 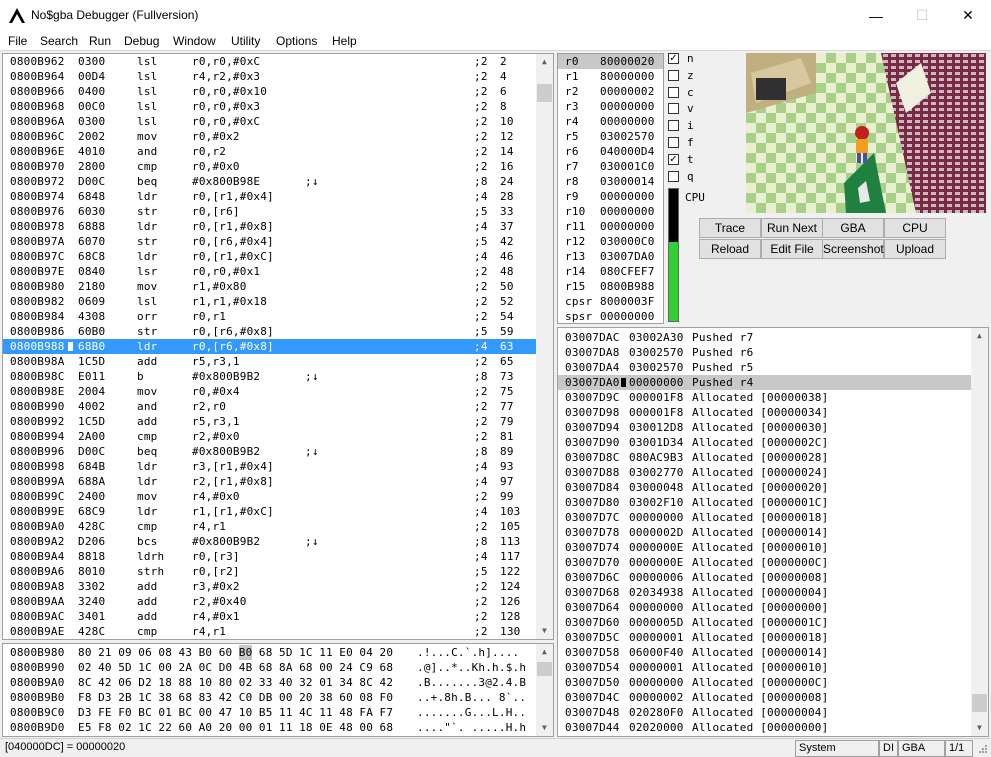 I want to click on disasm-row: 0800B96A 0300 lsl r0,r0,#0xC ;2 10, so click(x=269, y=121).